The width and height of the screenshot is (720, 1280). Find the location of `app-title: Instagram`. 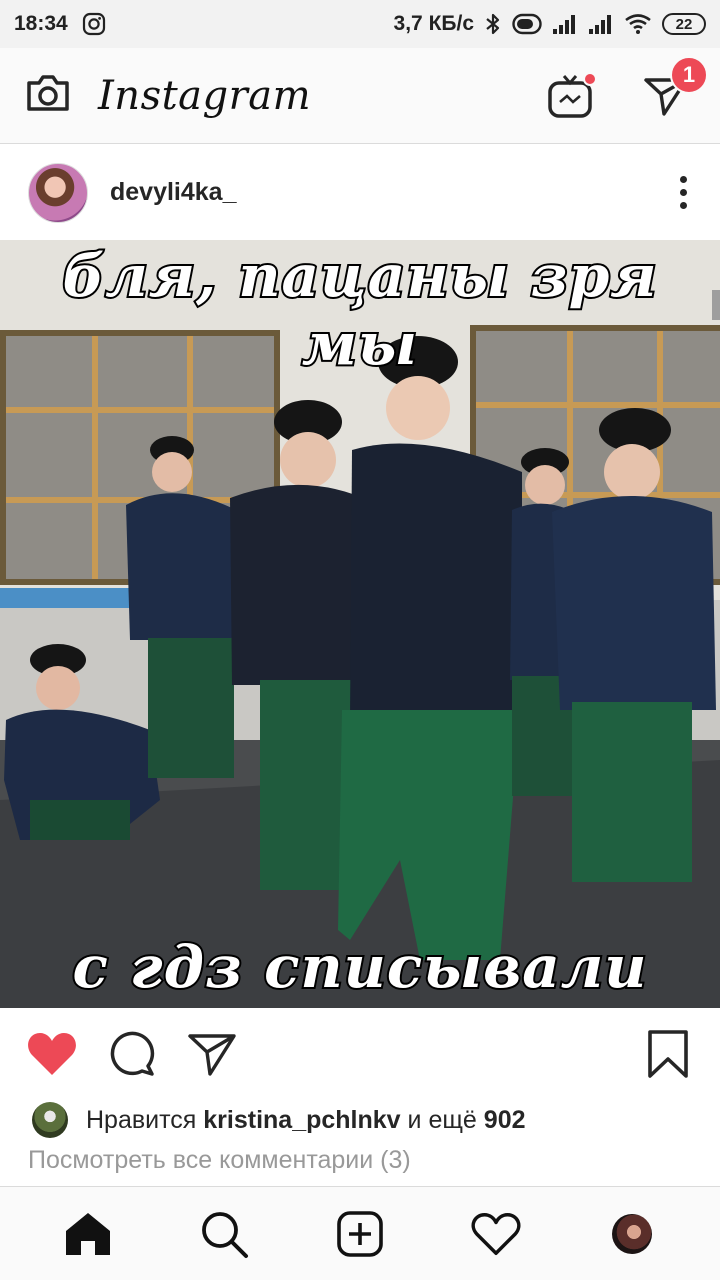

app-title: Instagram is located at coordinates (205, 95).